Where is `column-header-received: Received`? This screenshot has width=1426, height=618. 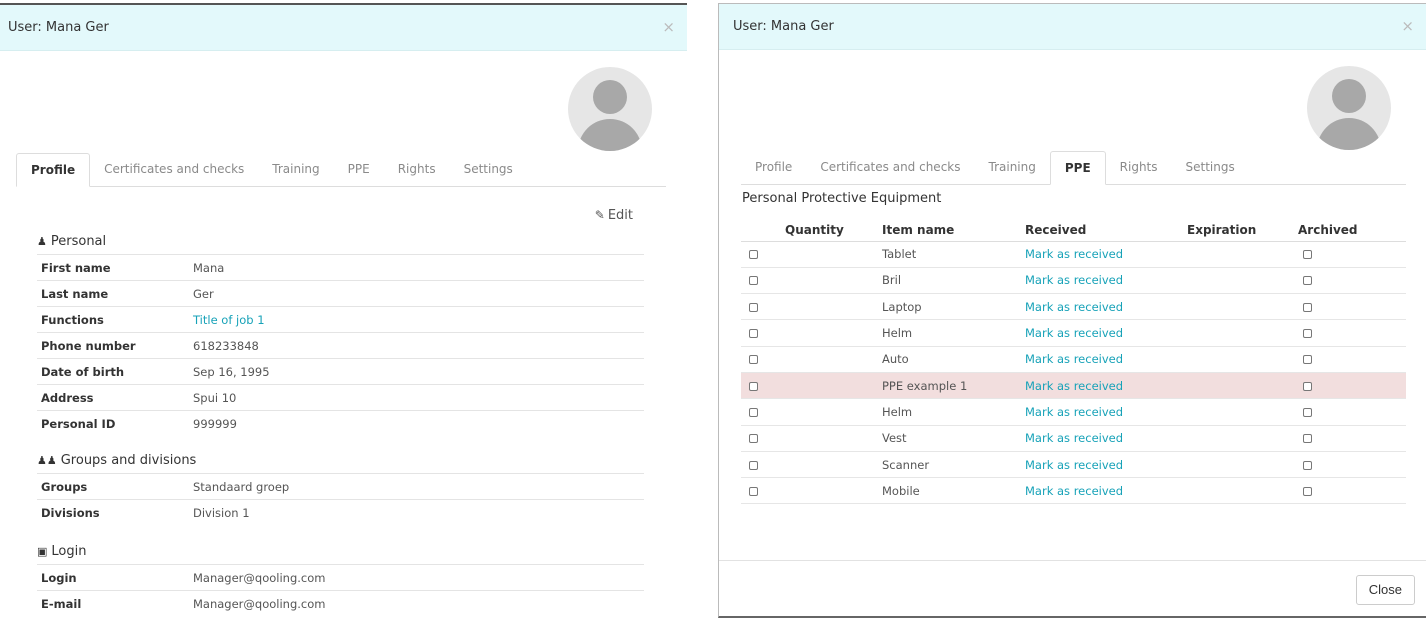 column-header-received: Received is located at coordinates (1106, 230).